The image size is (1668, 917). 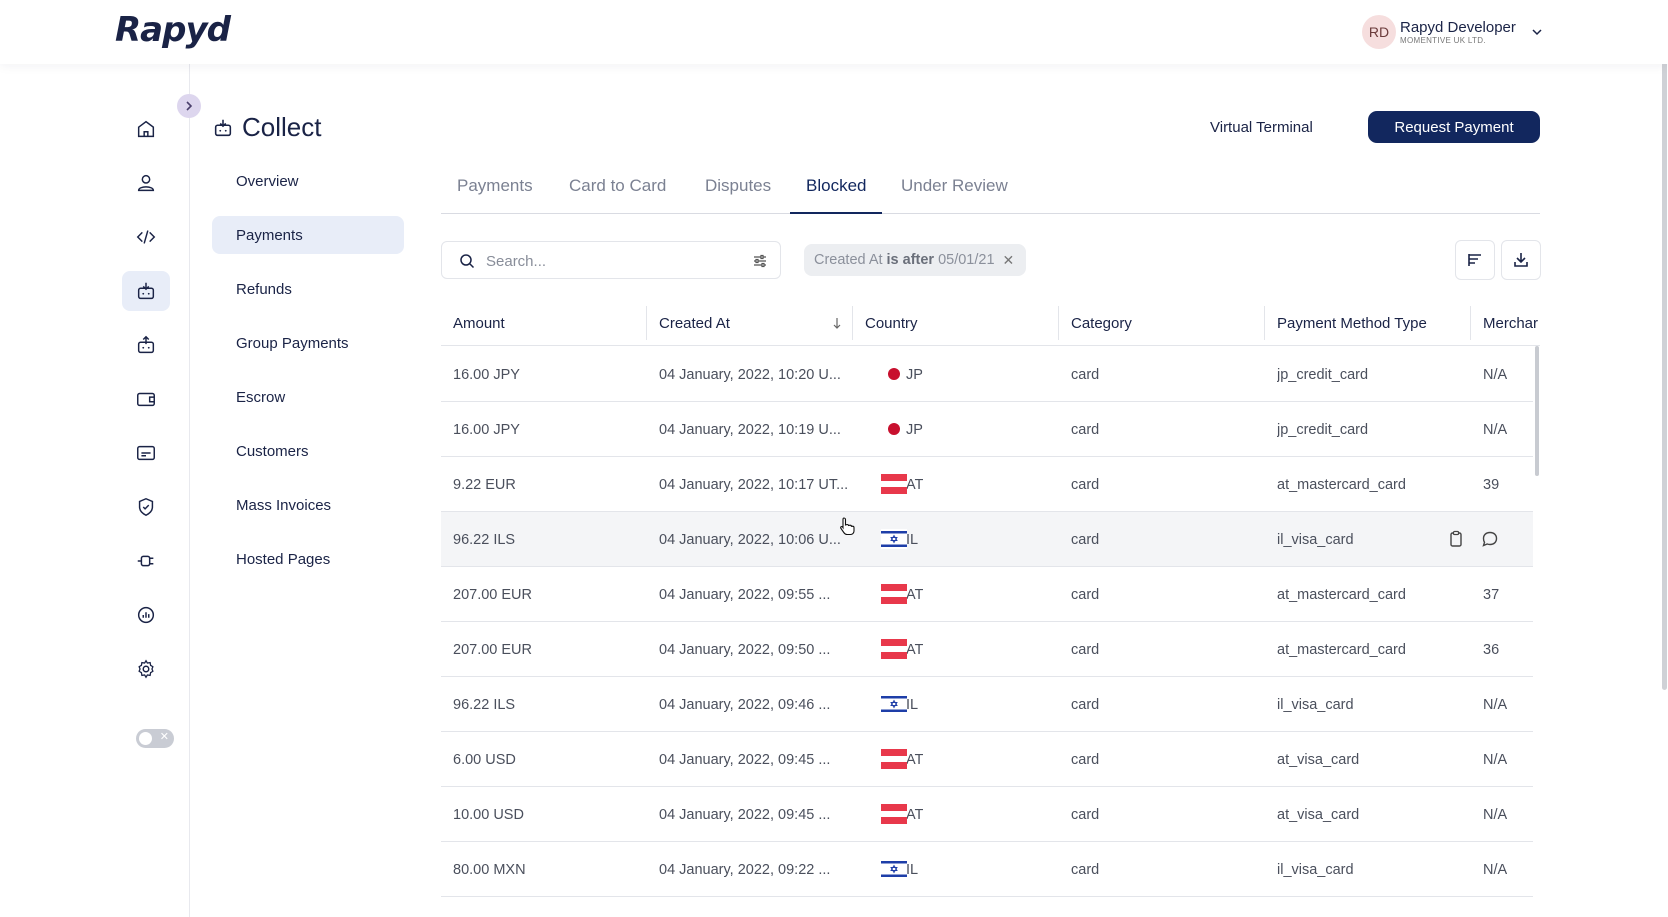 I want to click on search-icon, so click(x=467, y=261).